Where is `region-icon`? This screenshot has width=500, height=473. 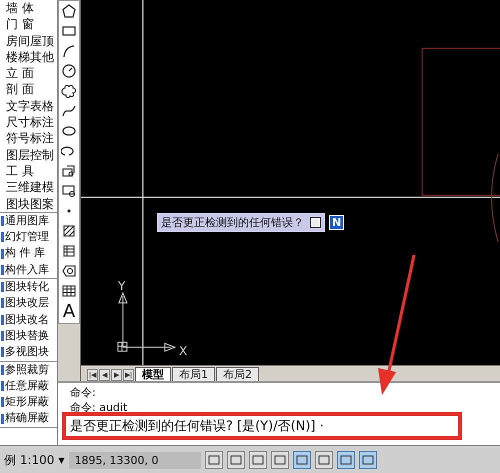
region-icon is located at coordinates (69, 271).